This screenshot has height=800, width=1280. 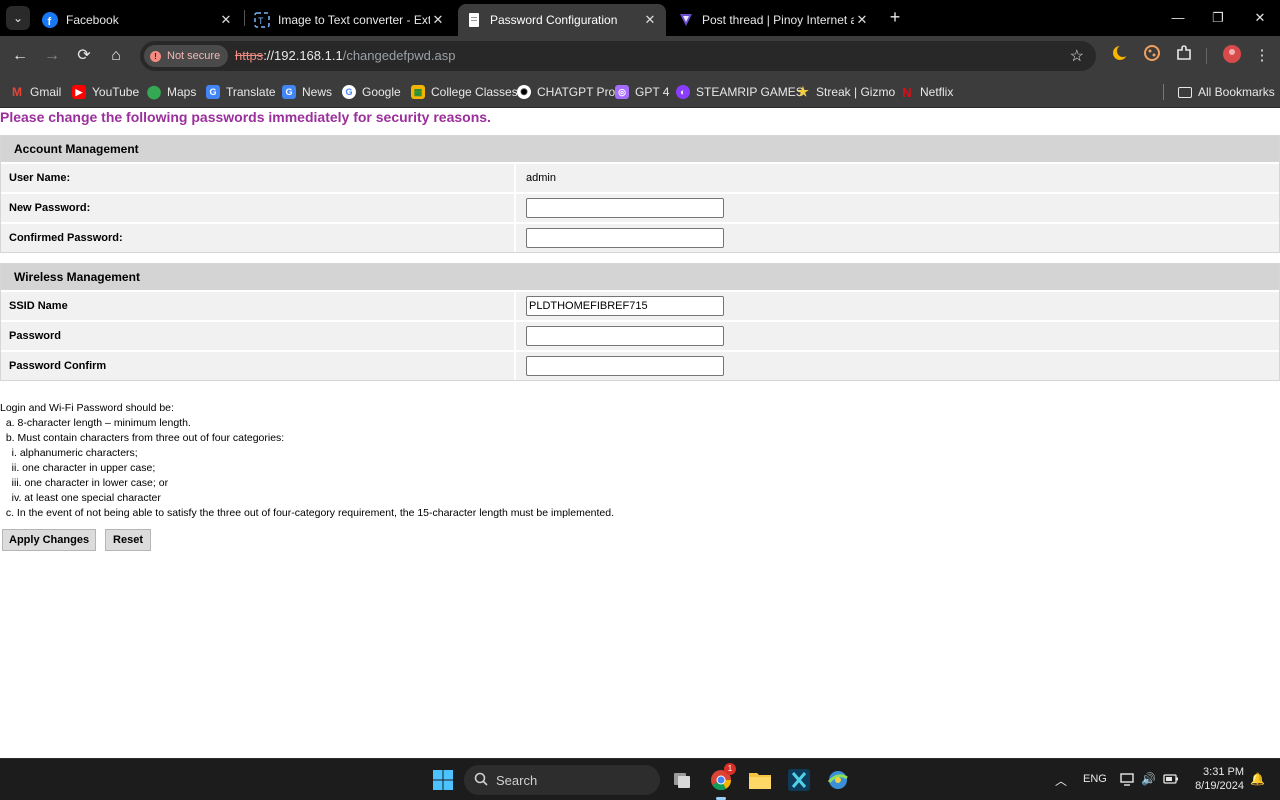 What do you see at coordinates (799, 780) in the screenshot?
I see `app-x-icon` at bounding box center [799, 780].